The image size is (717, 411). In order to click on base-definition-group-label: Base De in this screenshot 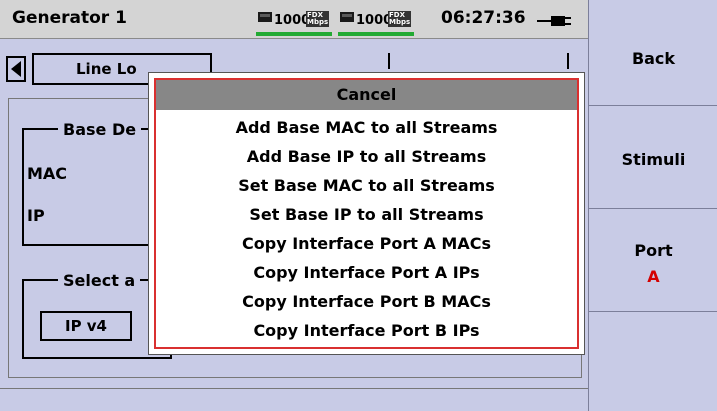, I will do `click(100, 129)`.